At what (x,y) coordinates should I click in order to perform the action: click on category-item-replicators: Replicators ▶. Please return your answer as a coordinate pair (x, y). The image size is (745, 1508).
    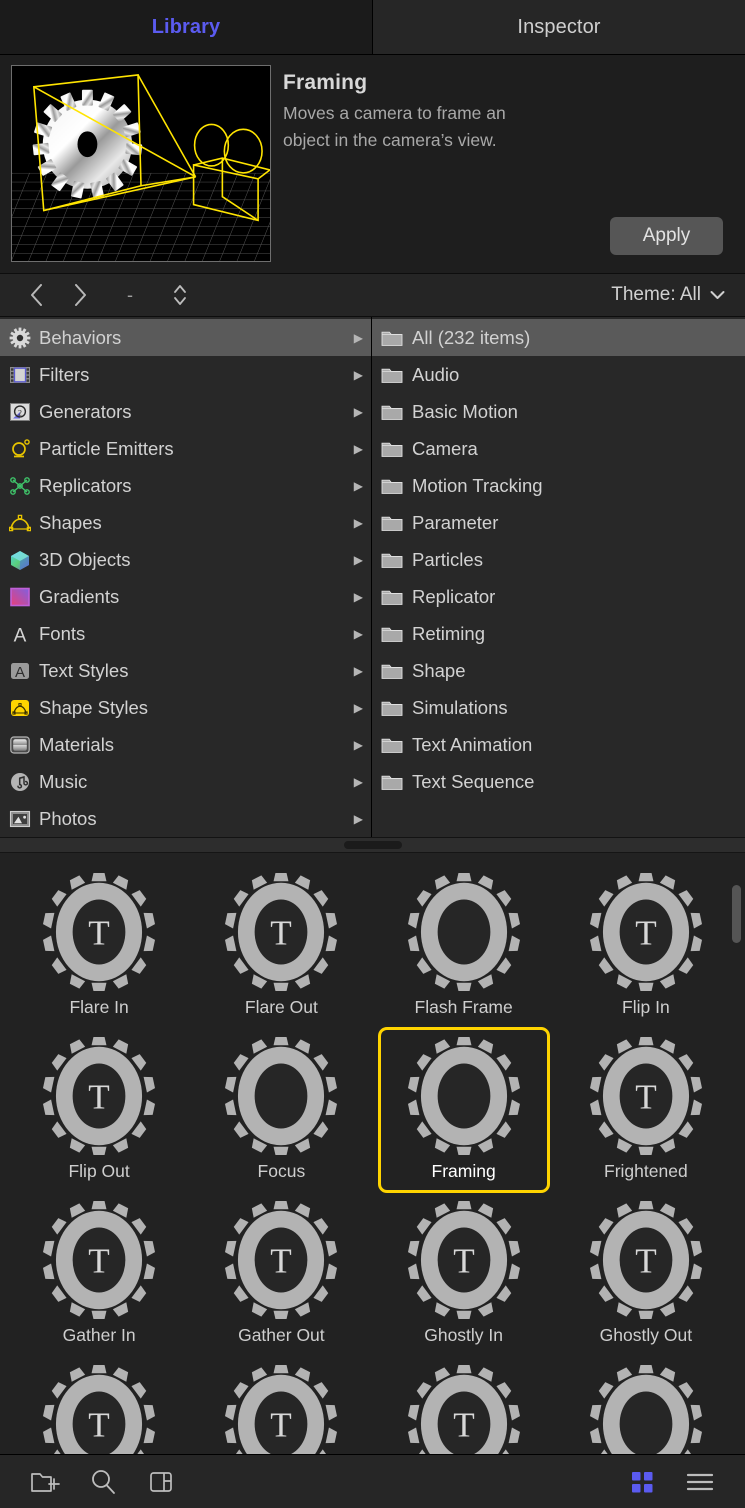
    Looking at the image, I should click on (185, 485).